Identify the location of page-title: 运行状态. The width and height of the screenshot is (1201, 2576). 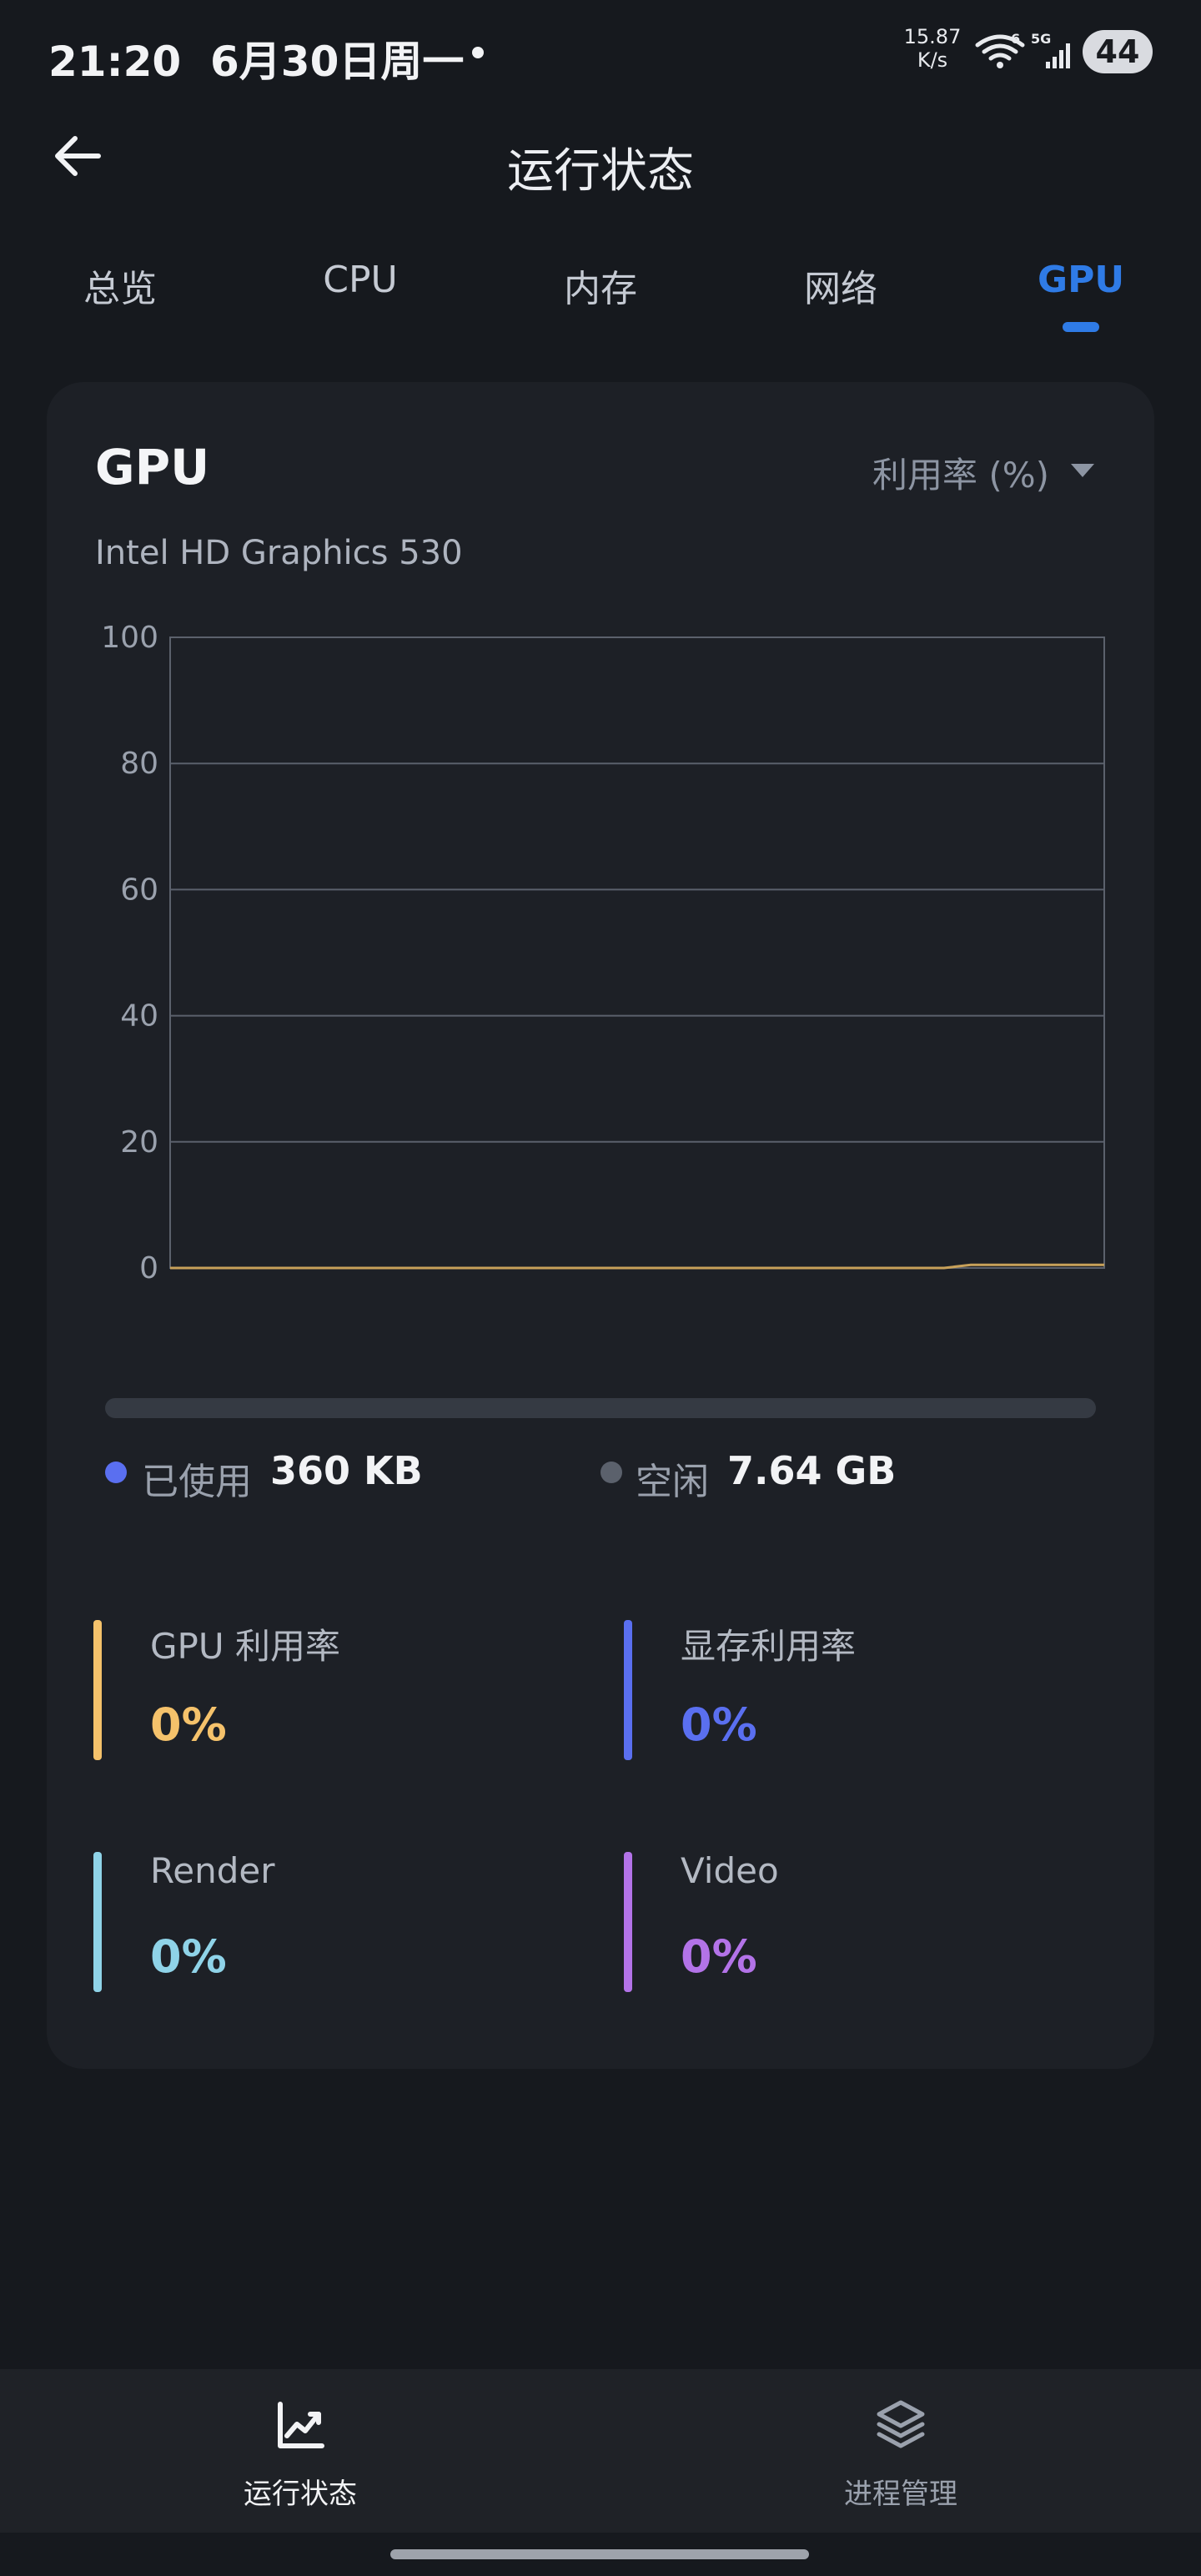
(601, 171).